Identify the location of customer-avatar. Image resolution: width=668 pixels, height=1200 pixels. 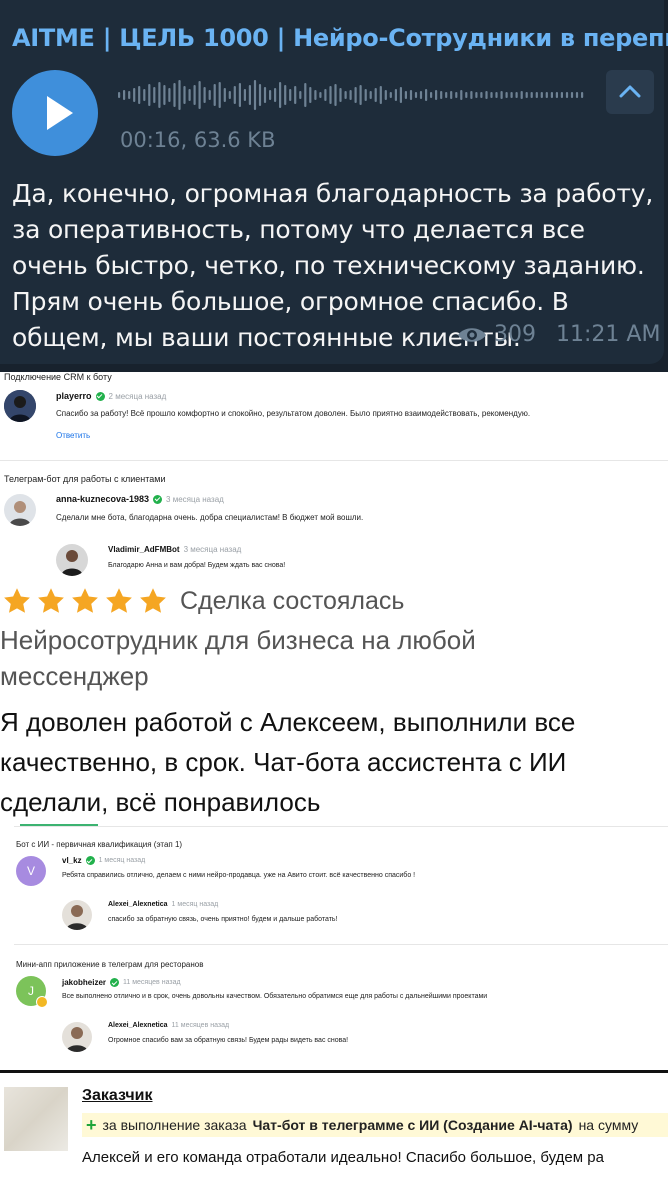
(36, 1119).